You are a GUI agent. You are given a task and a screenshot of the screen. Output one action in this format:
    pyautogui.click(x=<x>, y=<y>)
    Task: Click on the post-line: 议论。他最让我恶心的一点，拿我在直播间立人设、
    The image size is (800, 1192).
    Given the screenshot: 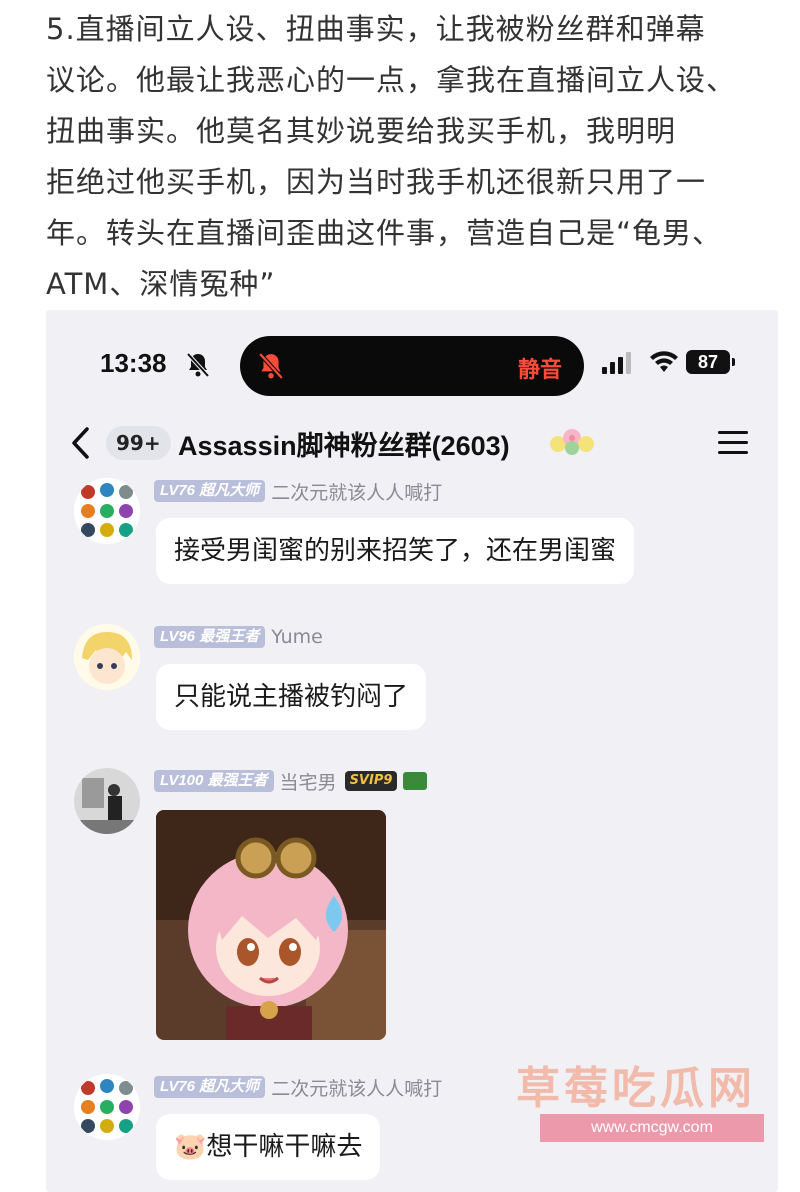 What is the action you would take?
    pyautogui.click(x=391, y=80)
    